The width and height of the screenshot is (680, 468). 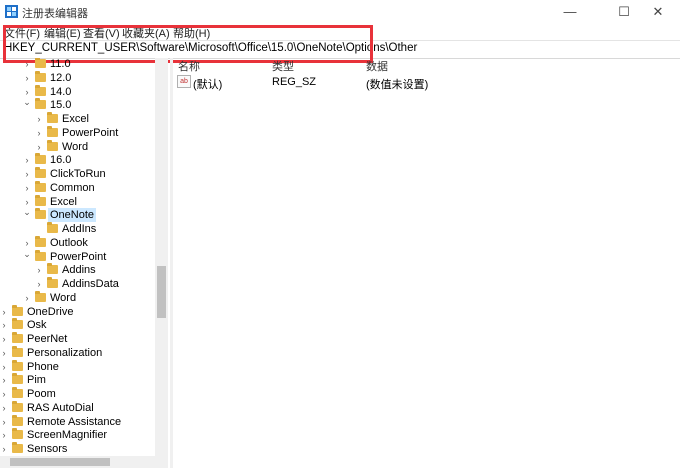 What do you see at coordinates (161, 257) in the screenshot?
I see `tree-vertical-scrollbar` at bounding box center [161, 257].